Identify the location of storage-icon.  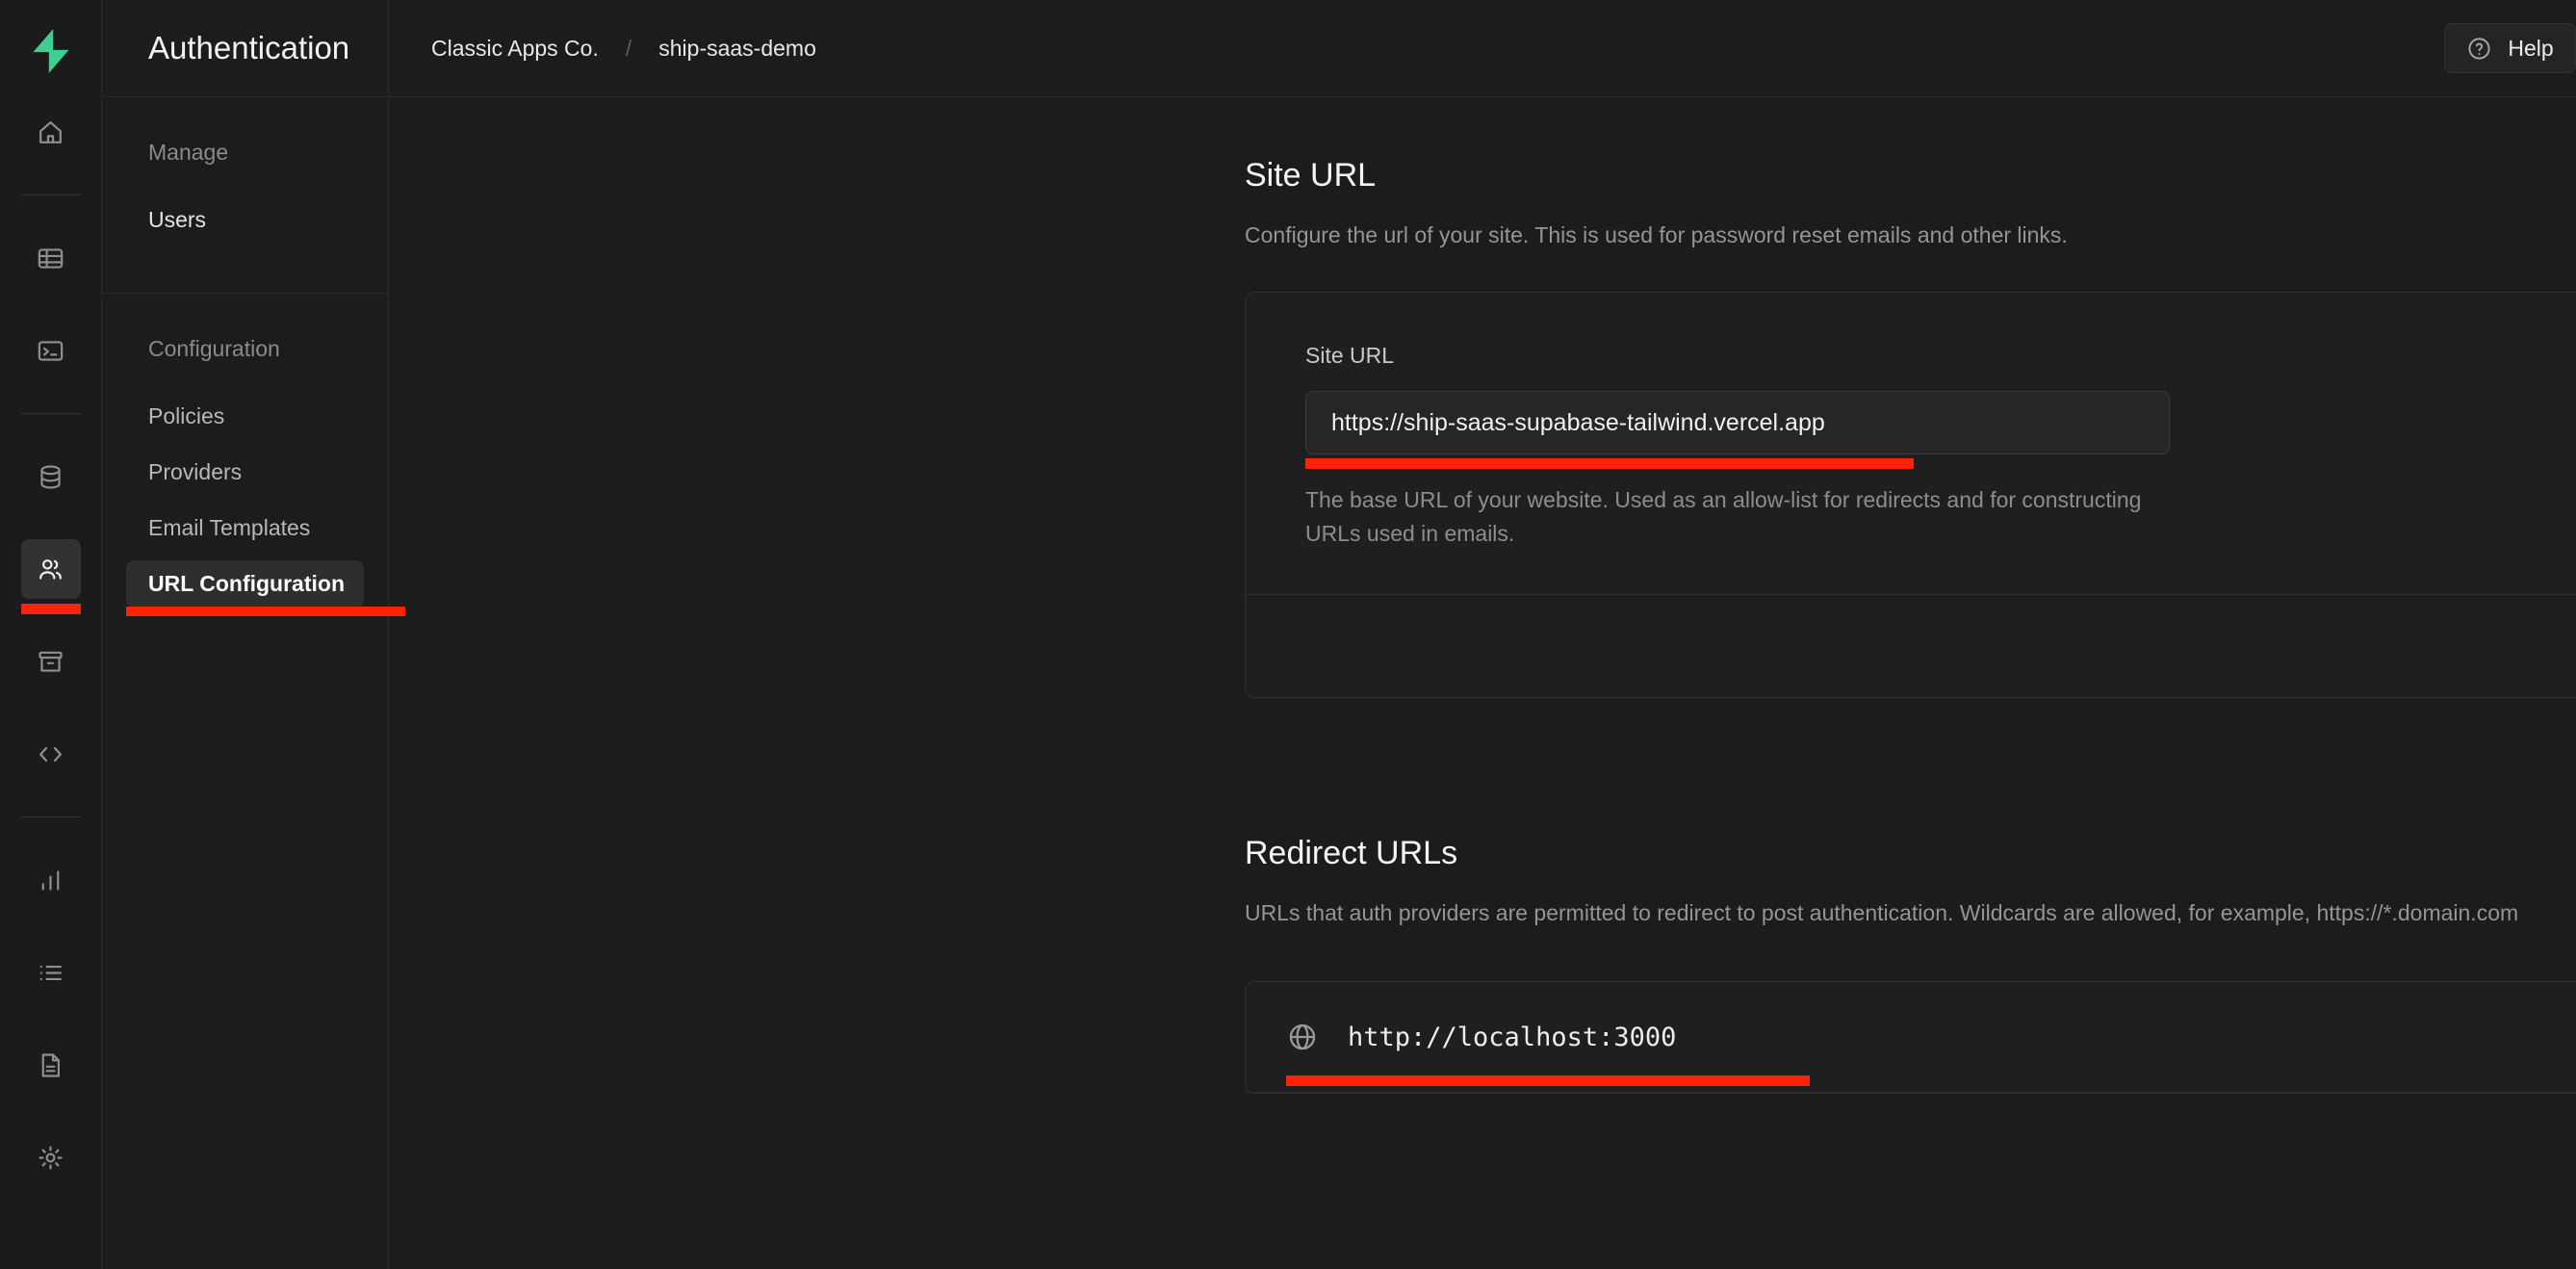
(51, 661).